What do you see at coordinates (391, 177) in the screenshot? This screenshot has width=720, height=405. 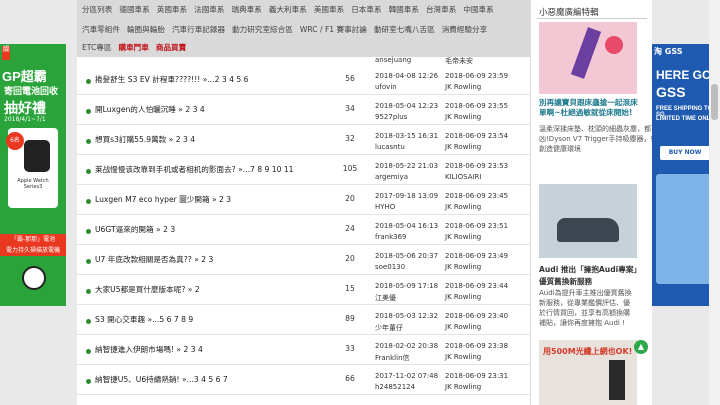 I see `author-link: argemiya` at bounding box center [391, 177].